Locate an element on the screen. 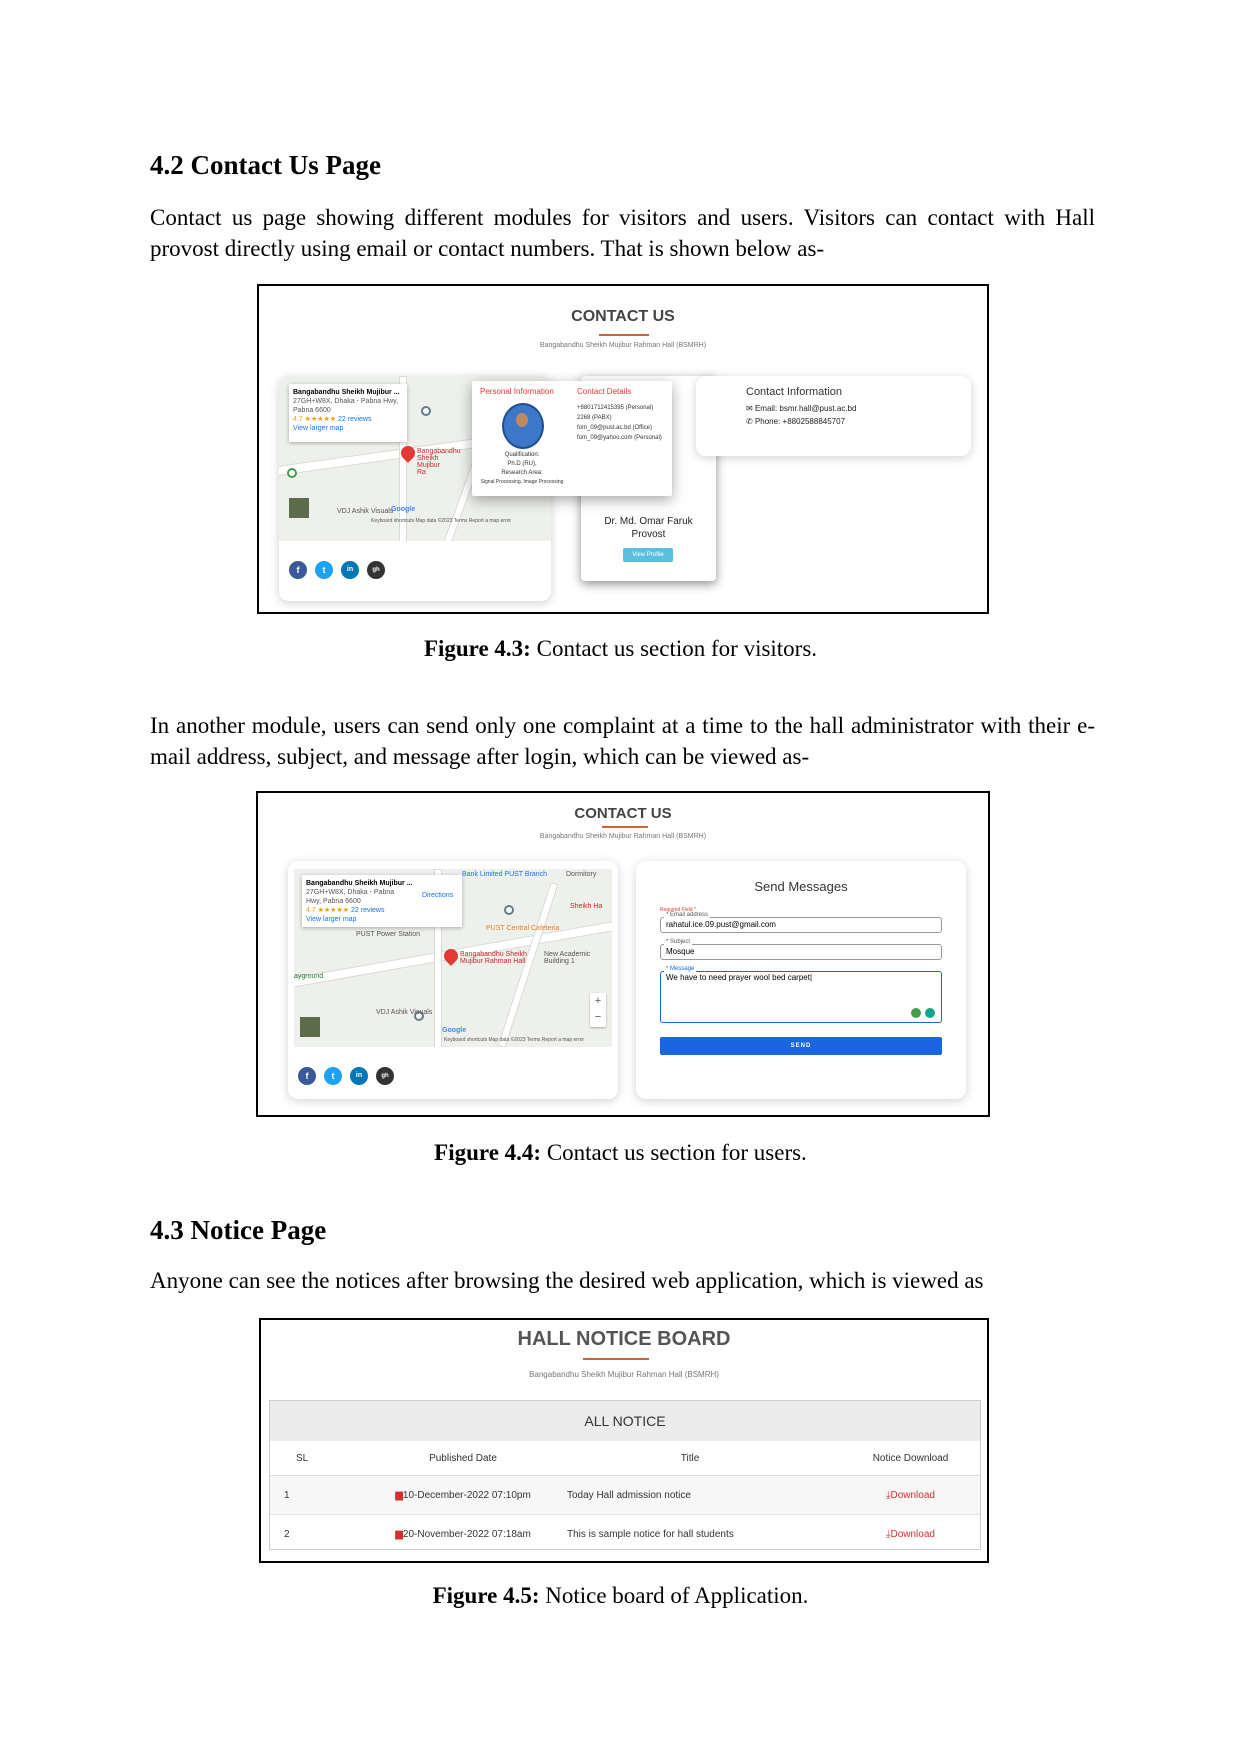  cell-sl: 2 is located at coordinates (328, 1533).